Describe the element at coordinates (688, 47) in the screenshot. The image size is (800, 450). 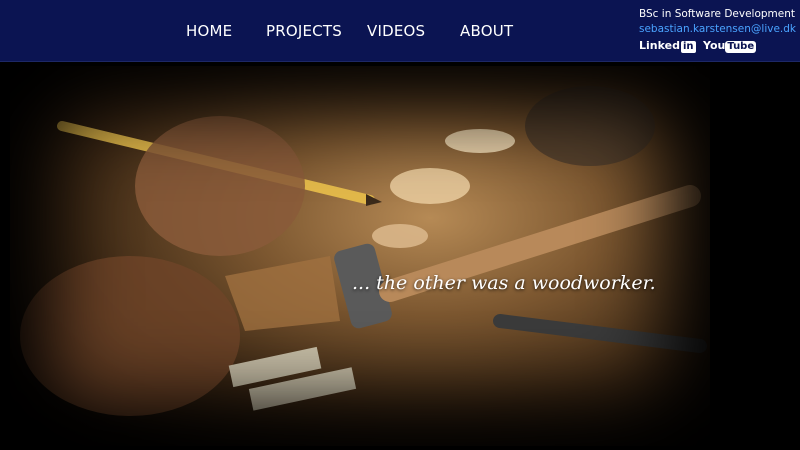
I see `linkedin-badge: in` at that location.